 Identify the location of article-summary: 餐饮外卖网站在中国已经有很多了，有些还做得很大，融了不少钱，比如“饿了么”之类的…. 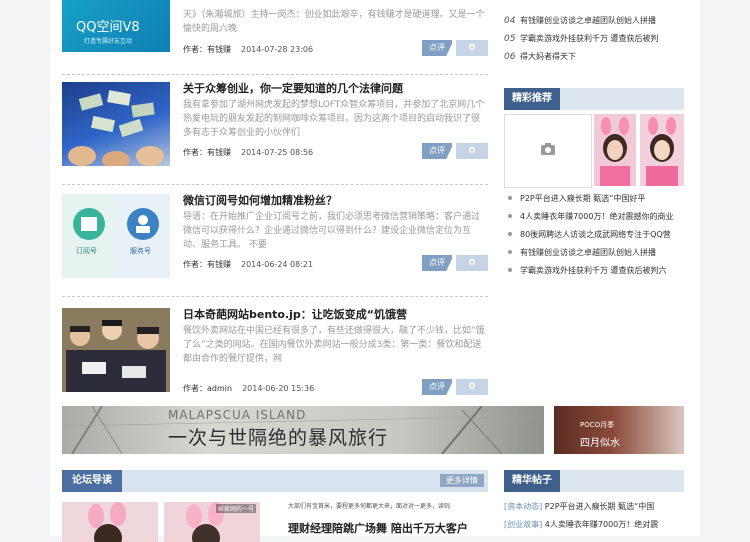
(334, 345).